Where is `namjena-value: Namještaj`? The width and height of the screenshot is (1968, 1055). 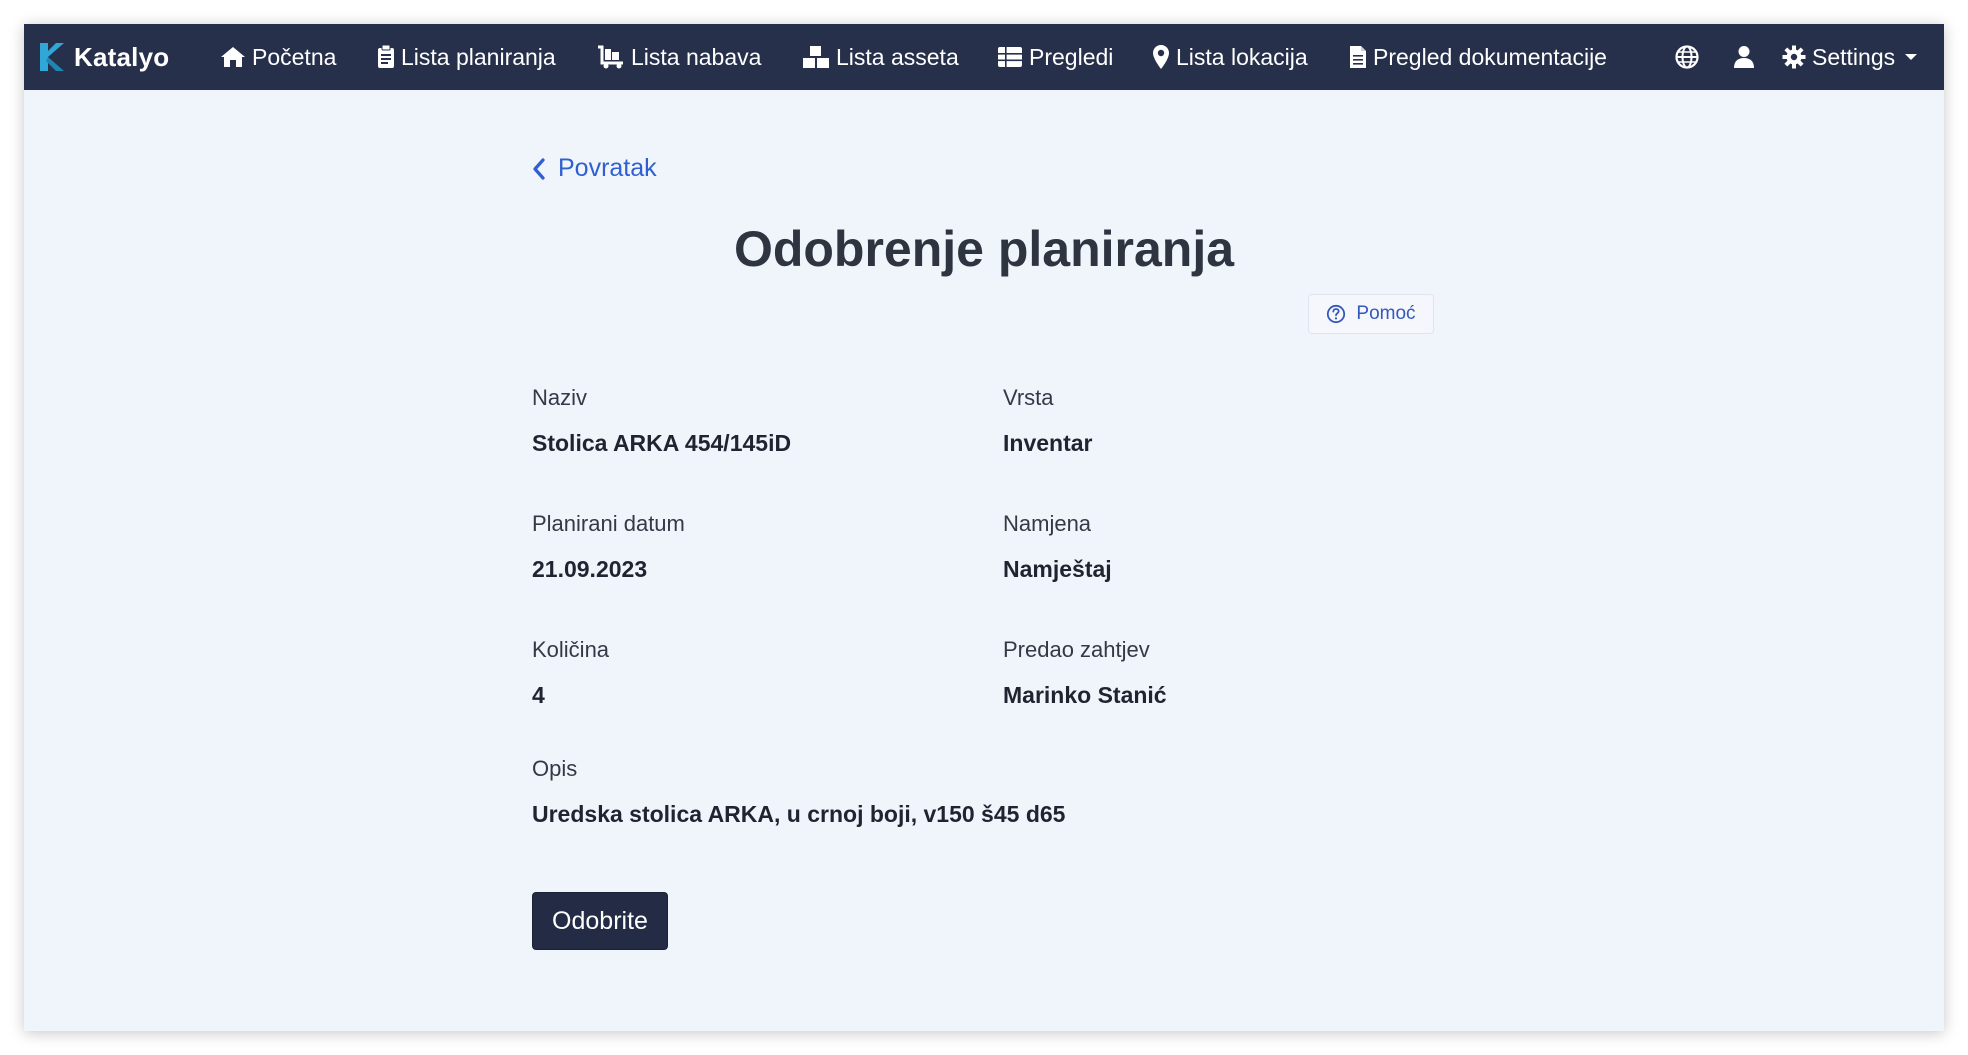 namjena-value: Namještaj is located at coordinates (1057, 569).